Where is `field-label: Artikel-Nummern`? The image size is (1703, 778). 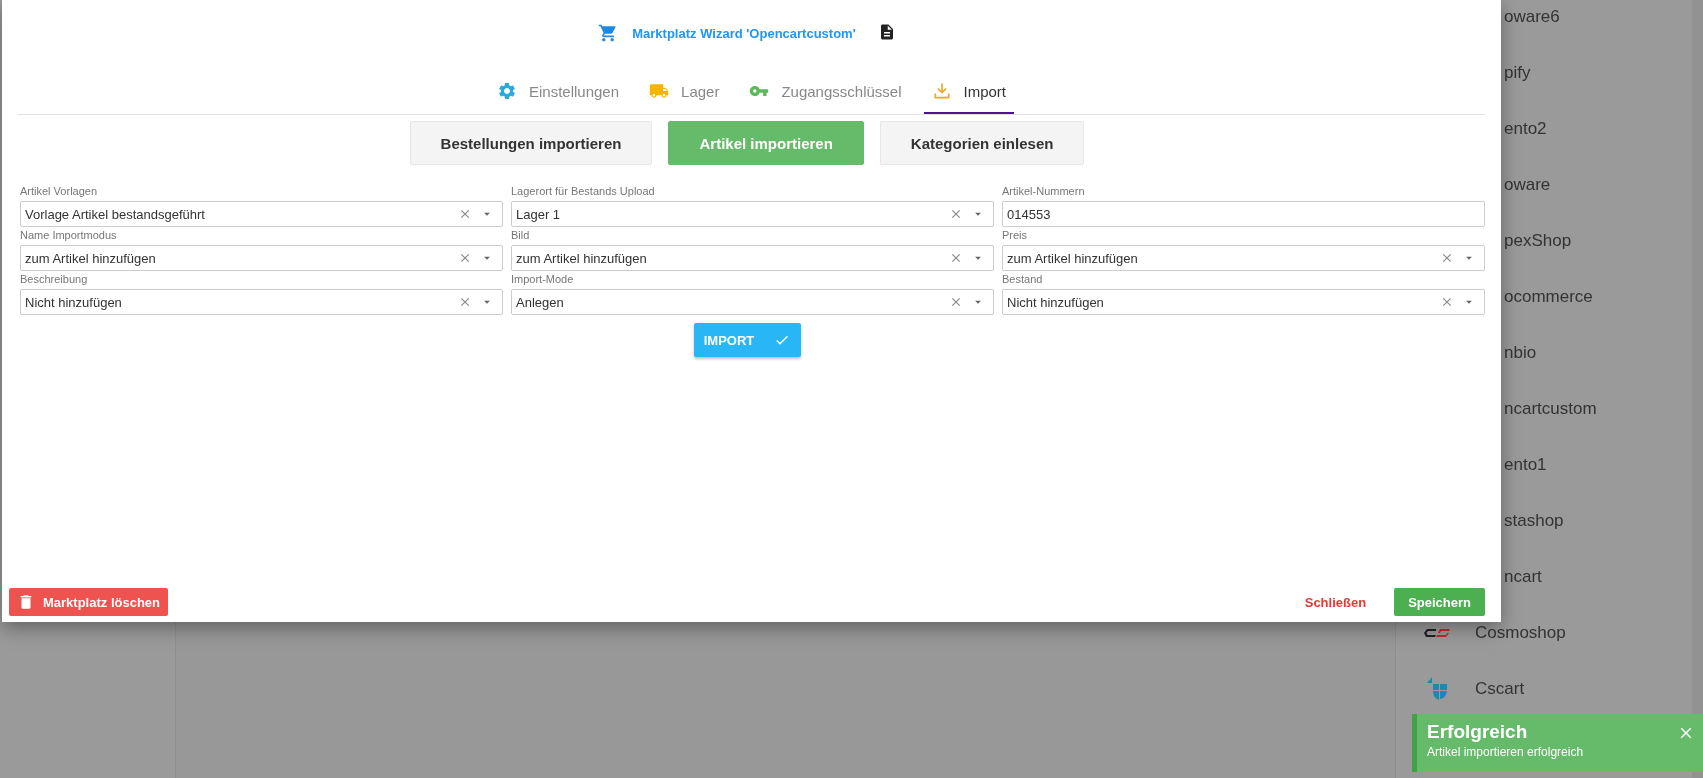 field-label: Artikel-Nummern is located at coordinates (1043, 191).